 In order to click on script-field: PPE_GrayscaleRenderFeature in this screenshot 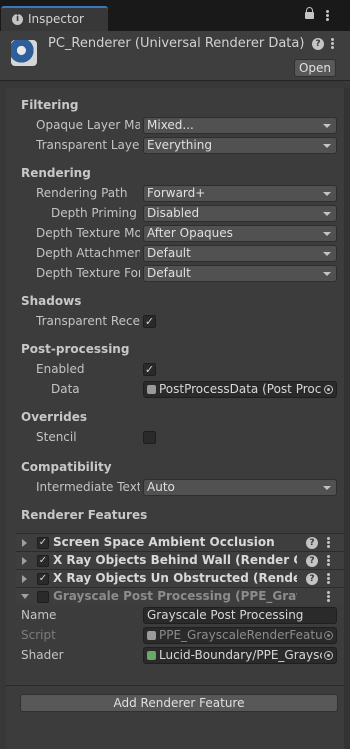, I will do `click(240, 635)`.